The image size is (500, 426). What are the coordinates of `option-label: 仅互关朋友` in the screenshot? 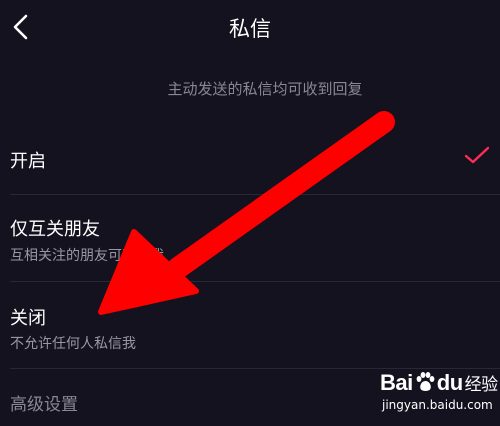 It's located at (55, 229).